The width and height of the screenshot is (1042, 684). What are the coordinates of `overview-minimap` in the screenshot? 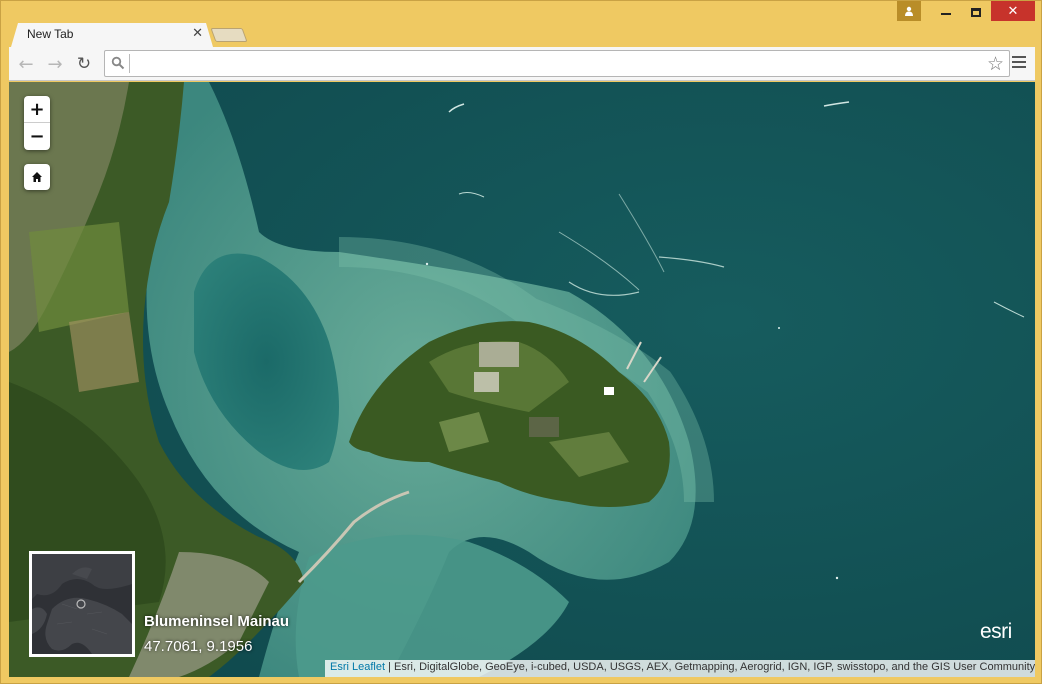 It's located at (82, 604).